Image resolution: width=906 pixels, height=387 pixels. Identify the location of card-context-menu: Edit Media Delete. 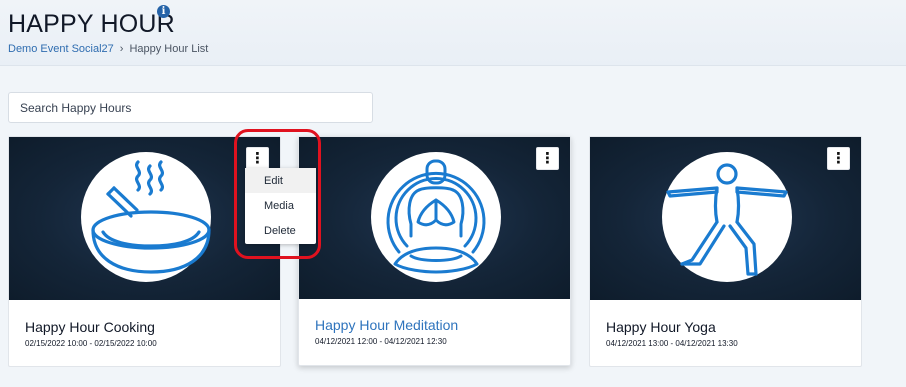
(280, 206).